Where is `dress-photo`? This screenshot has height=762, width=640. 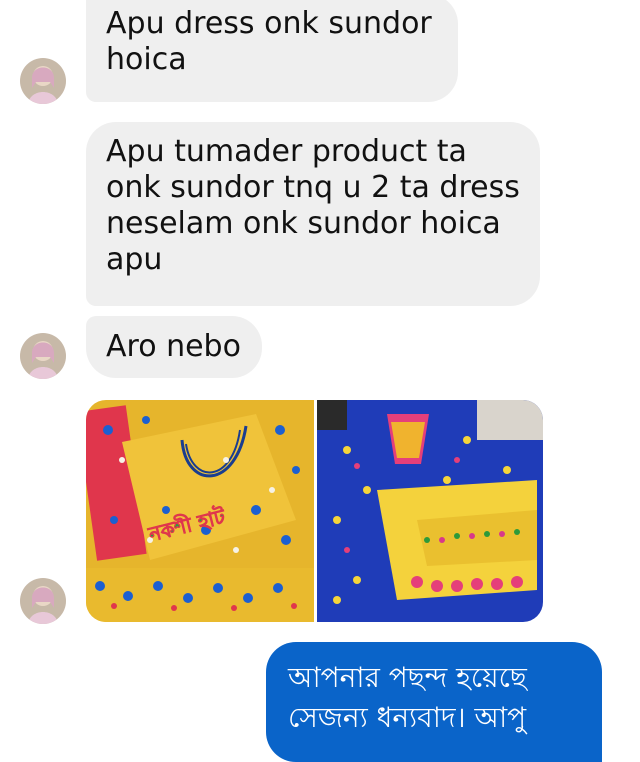 dress-photo is located at coordinates (430, 511).